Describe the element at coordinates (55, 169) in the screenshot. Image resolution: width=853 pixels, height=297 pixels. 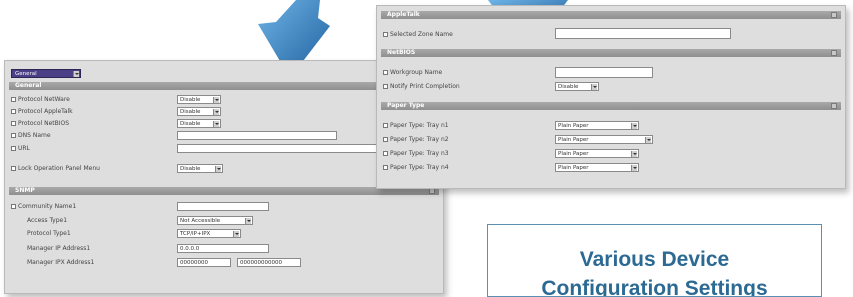
I see `setting-row-lock-operation-panel-menu: Lock Operation Panel Menu` at that location.